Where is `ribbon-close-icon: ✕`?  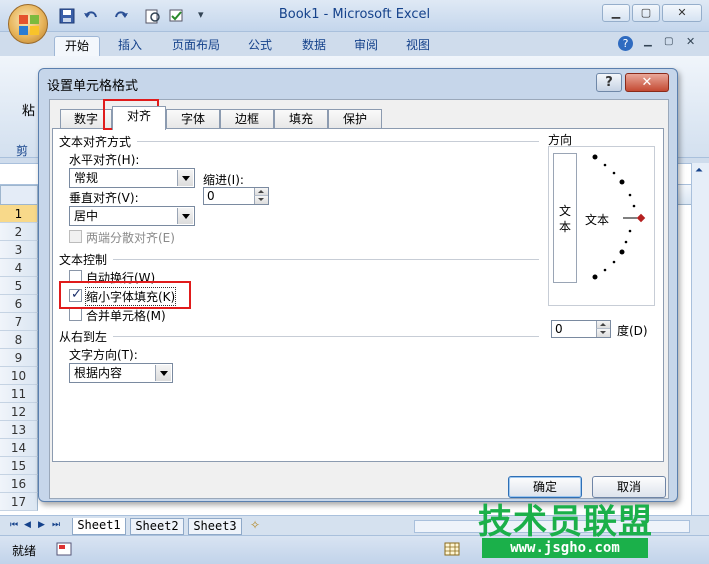
ribbon-close-icon: ✕ is located at coordinates (690, 41).